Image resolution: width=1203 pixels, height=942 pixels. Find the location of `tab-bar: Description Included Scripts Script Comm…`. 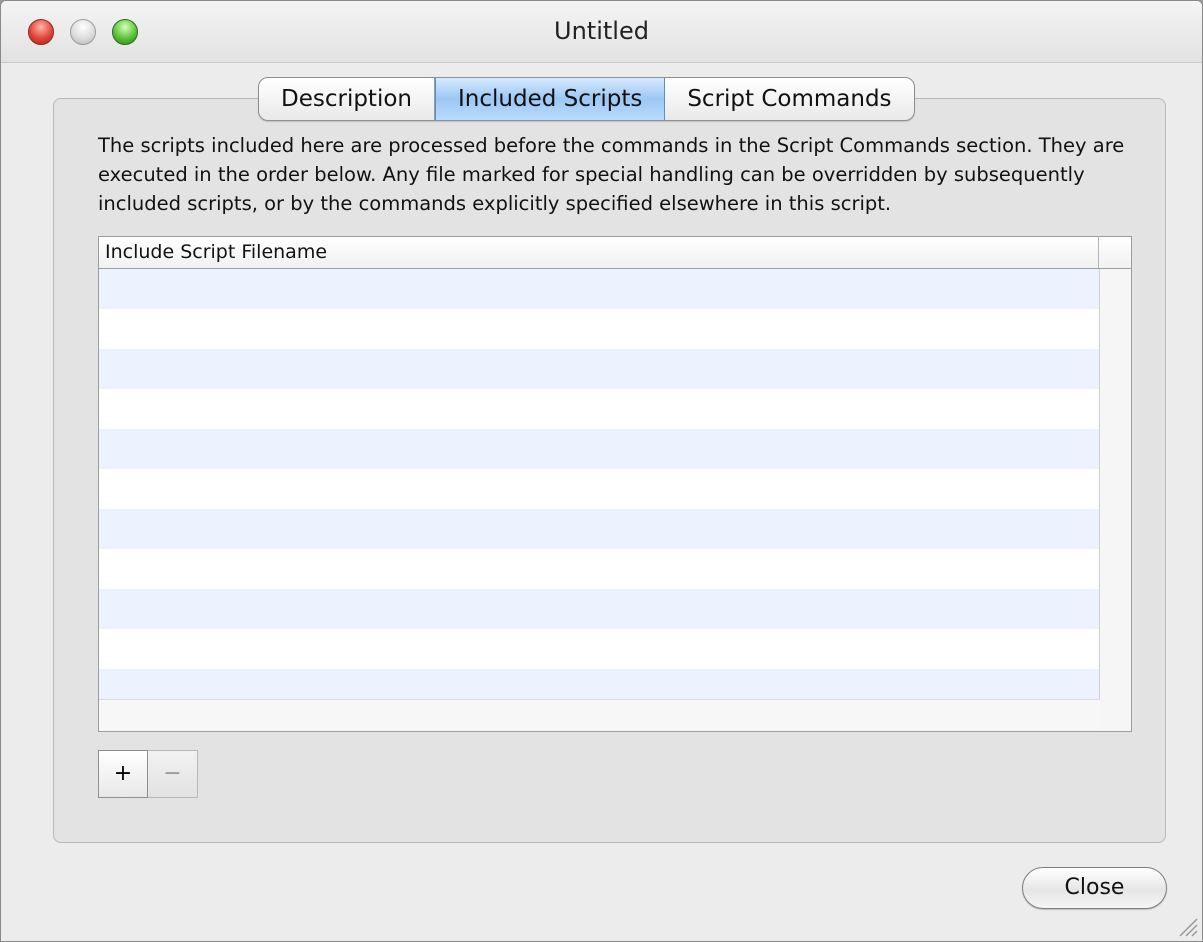

tab-bar: Description Included Scripts Script Comm… is located at coordinates (586, 99).